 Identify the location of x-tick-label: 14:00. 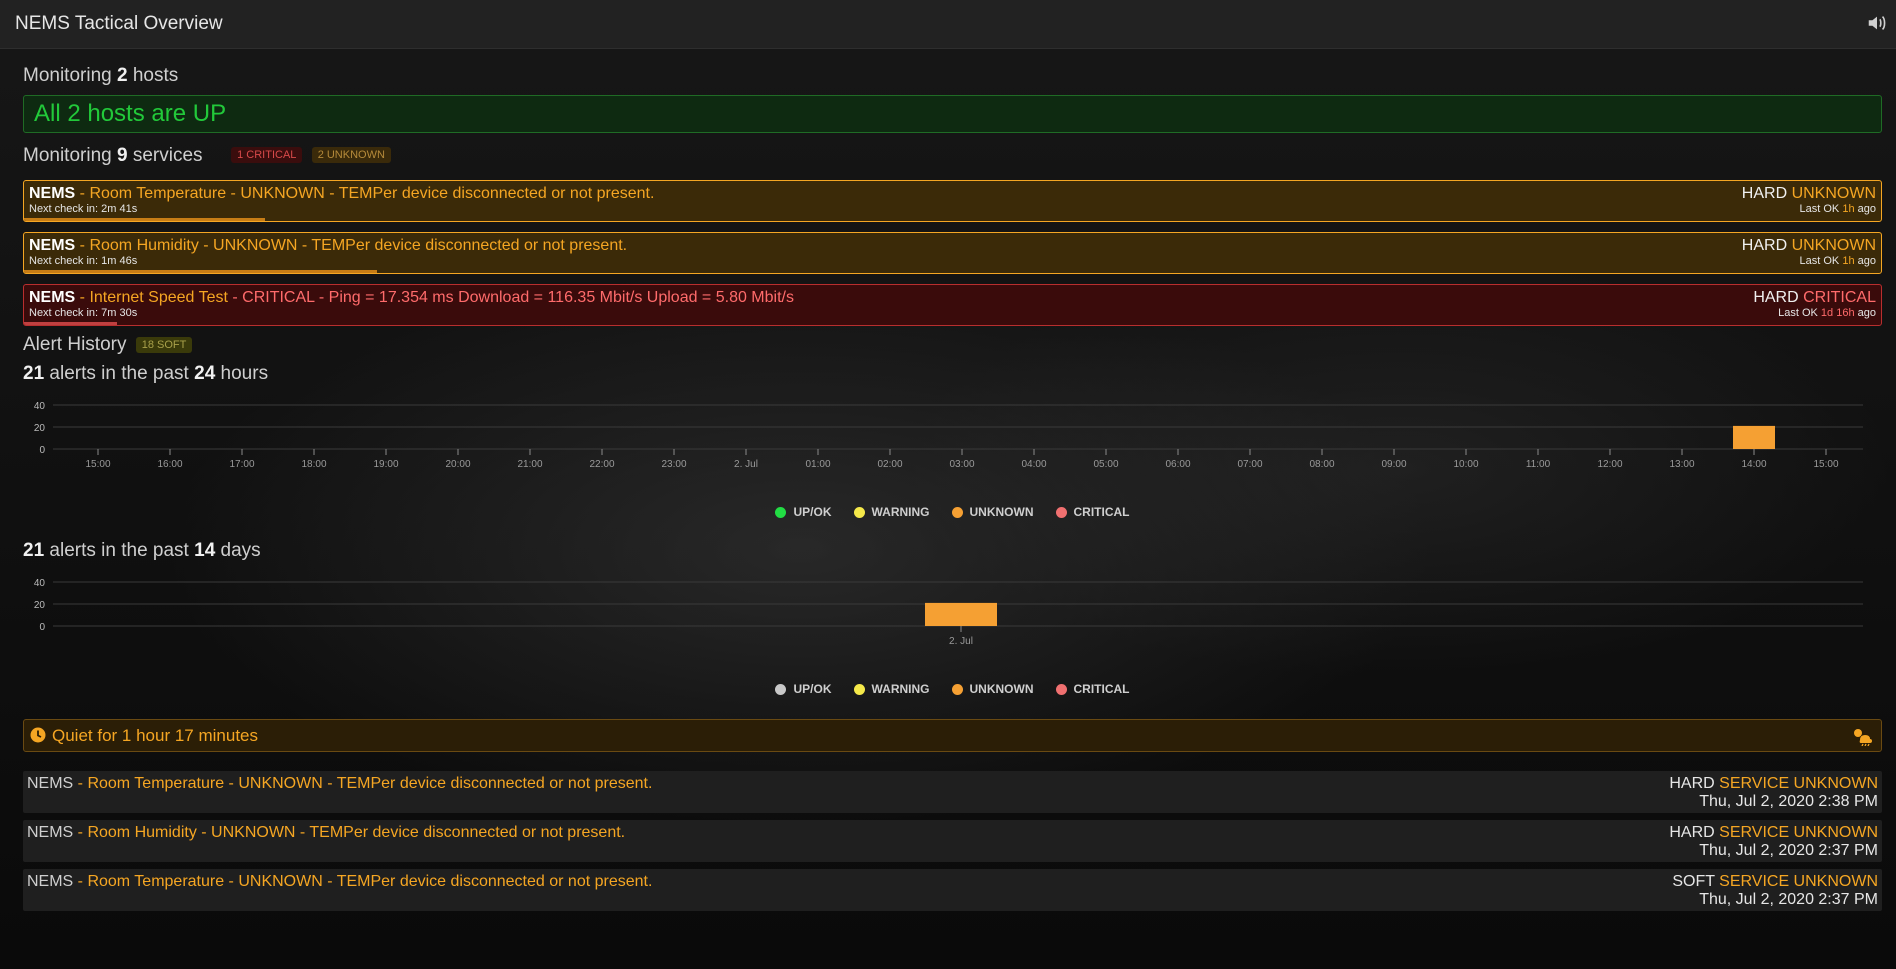
(1753, 464).